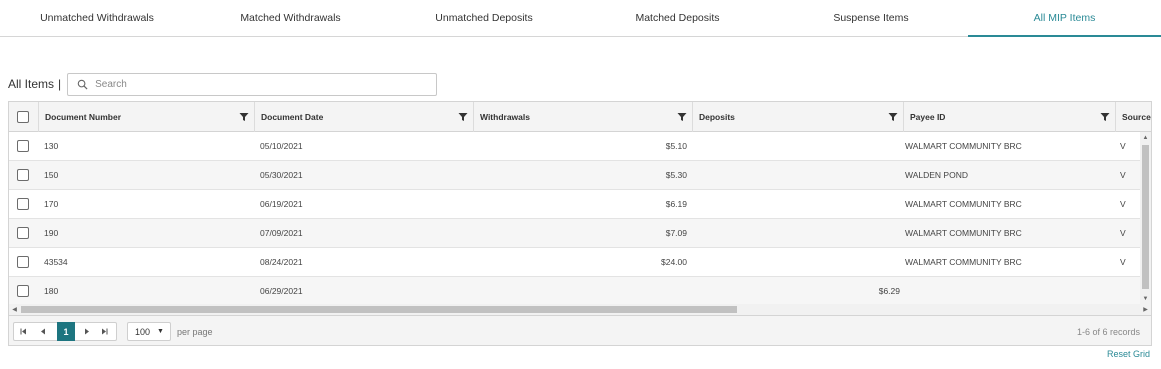 The height and width of the screenshot is (369, 1161). Describe the element at coordinates (717, 117) in the screenshot. I see `column-label: Deposits` at that location.